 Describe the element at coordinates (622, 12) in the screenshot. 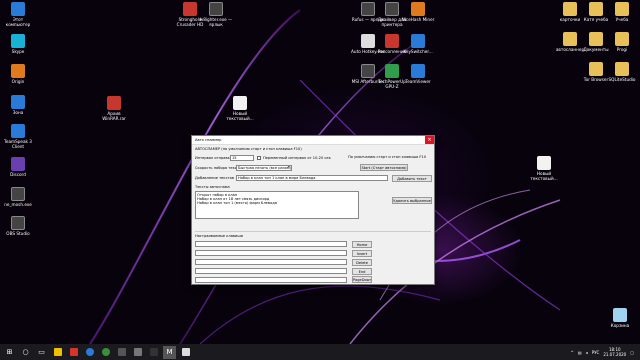

I see `desktop-icon-ucheba: Учеба` at that location.